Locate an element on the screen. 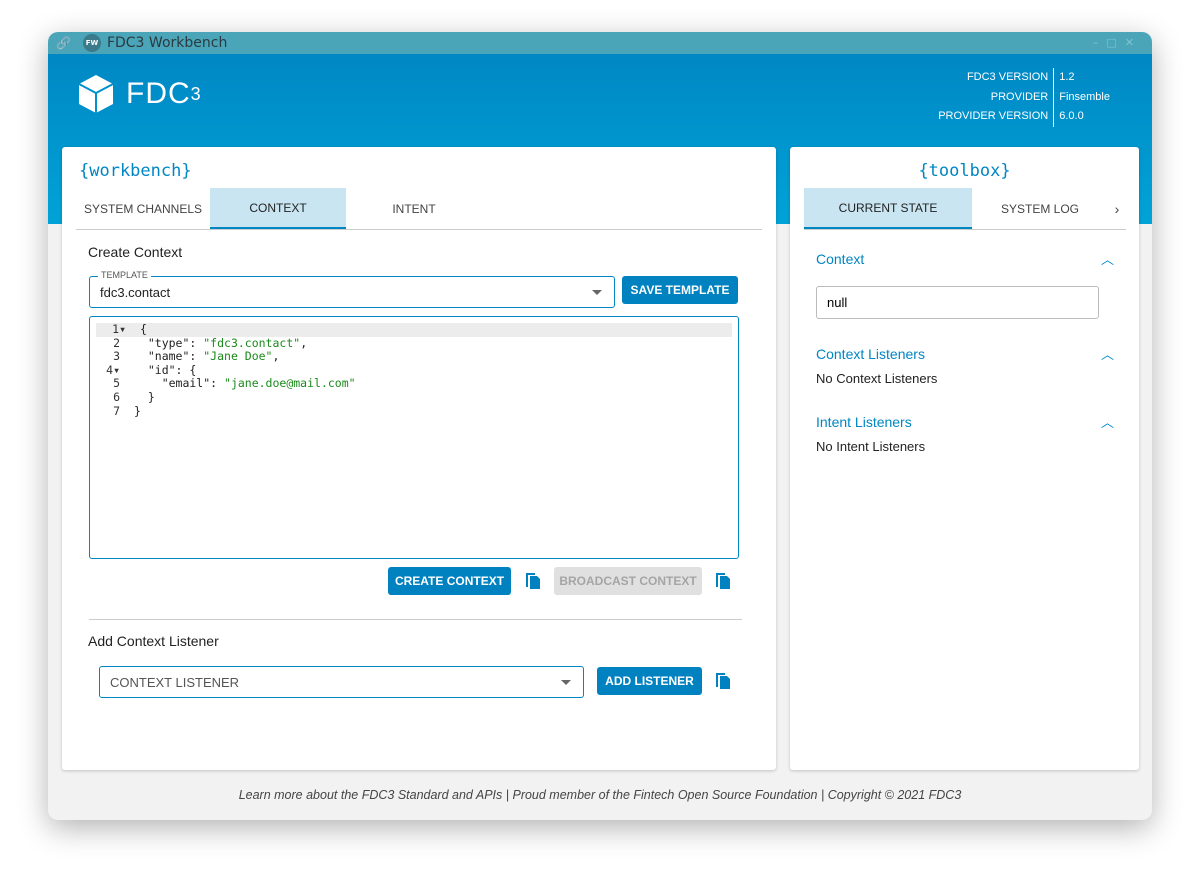 The width and height of the screenshot is (1200, 883). add-listener-button: ADD LISTENER is located at coordinates (649, 681).